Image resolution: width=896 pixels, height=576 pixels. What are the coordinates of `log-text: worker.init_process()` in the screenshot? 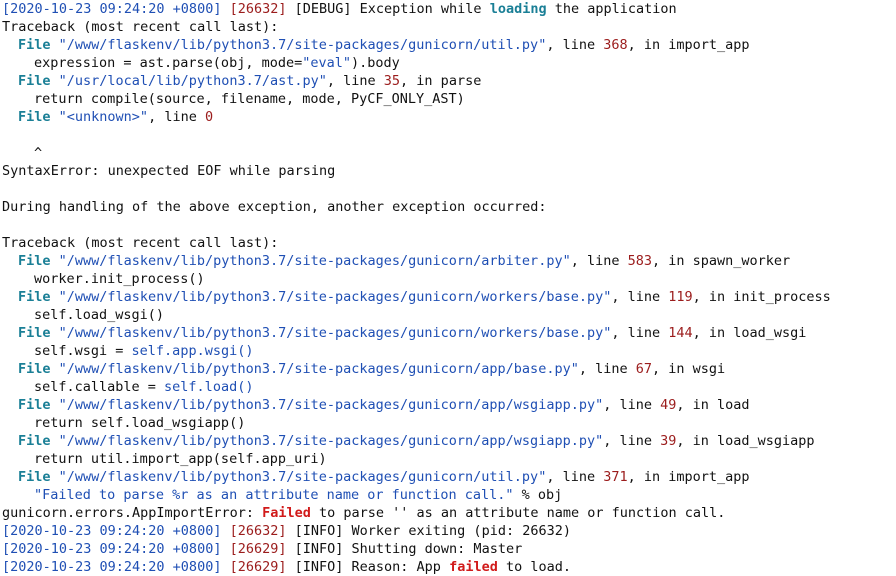 It's located at (119, 279).